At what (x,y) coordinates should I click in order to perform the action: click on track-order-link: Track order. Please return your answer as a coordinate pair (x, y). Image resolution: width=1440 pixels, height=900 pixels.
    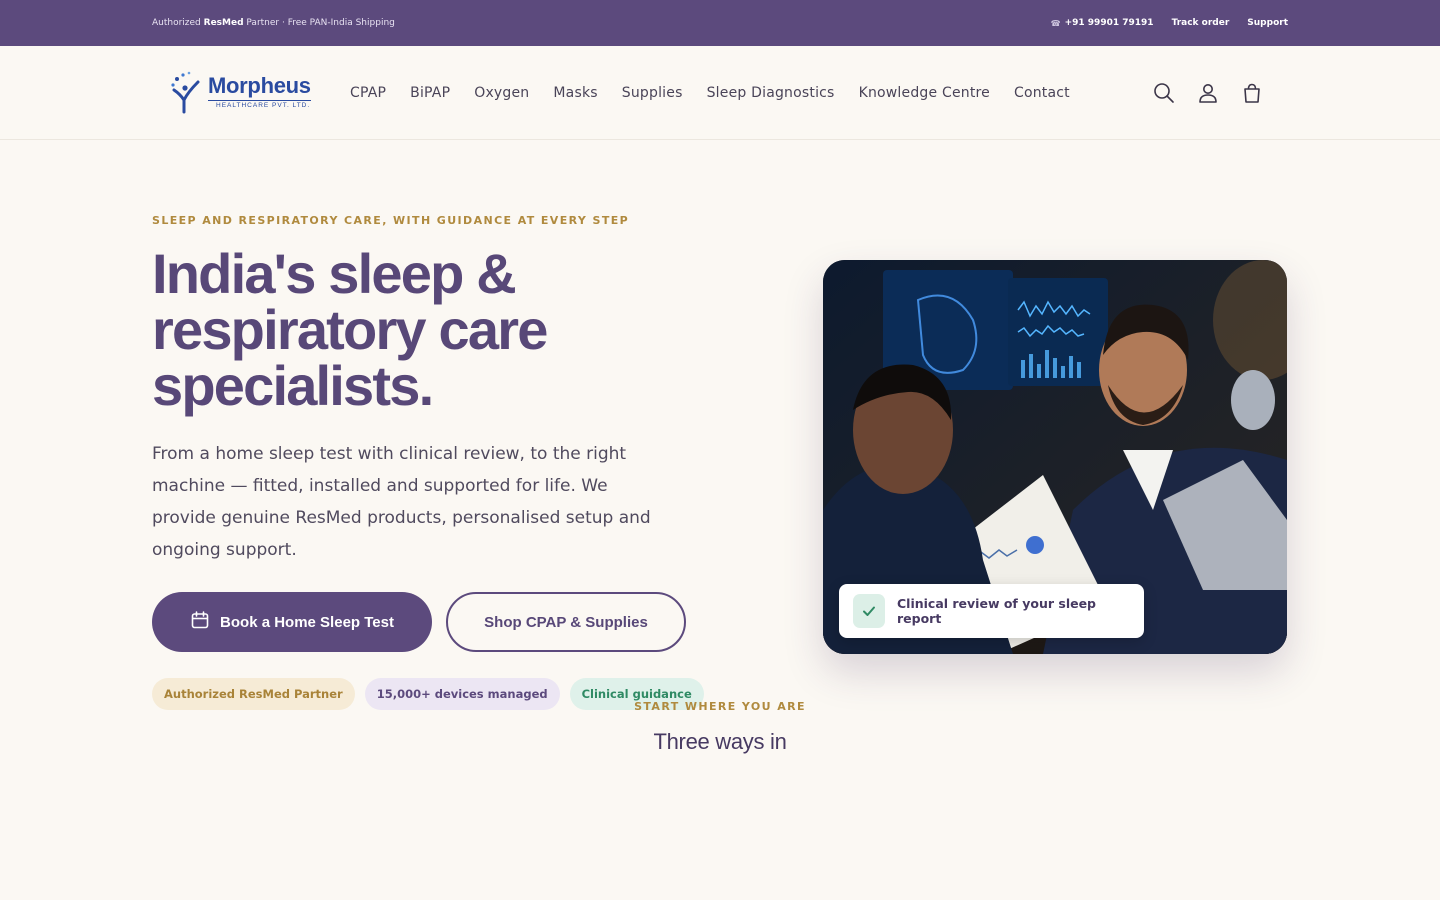
    Looking at the image, I should click on (1201, 23).